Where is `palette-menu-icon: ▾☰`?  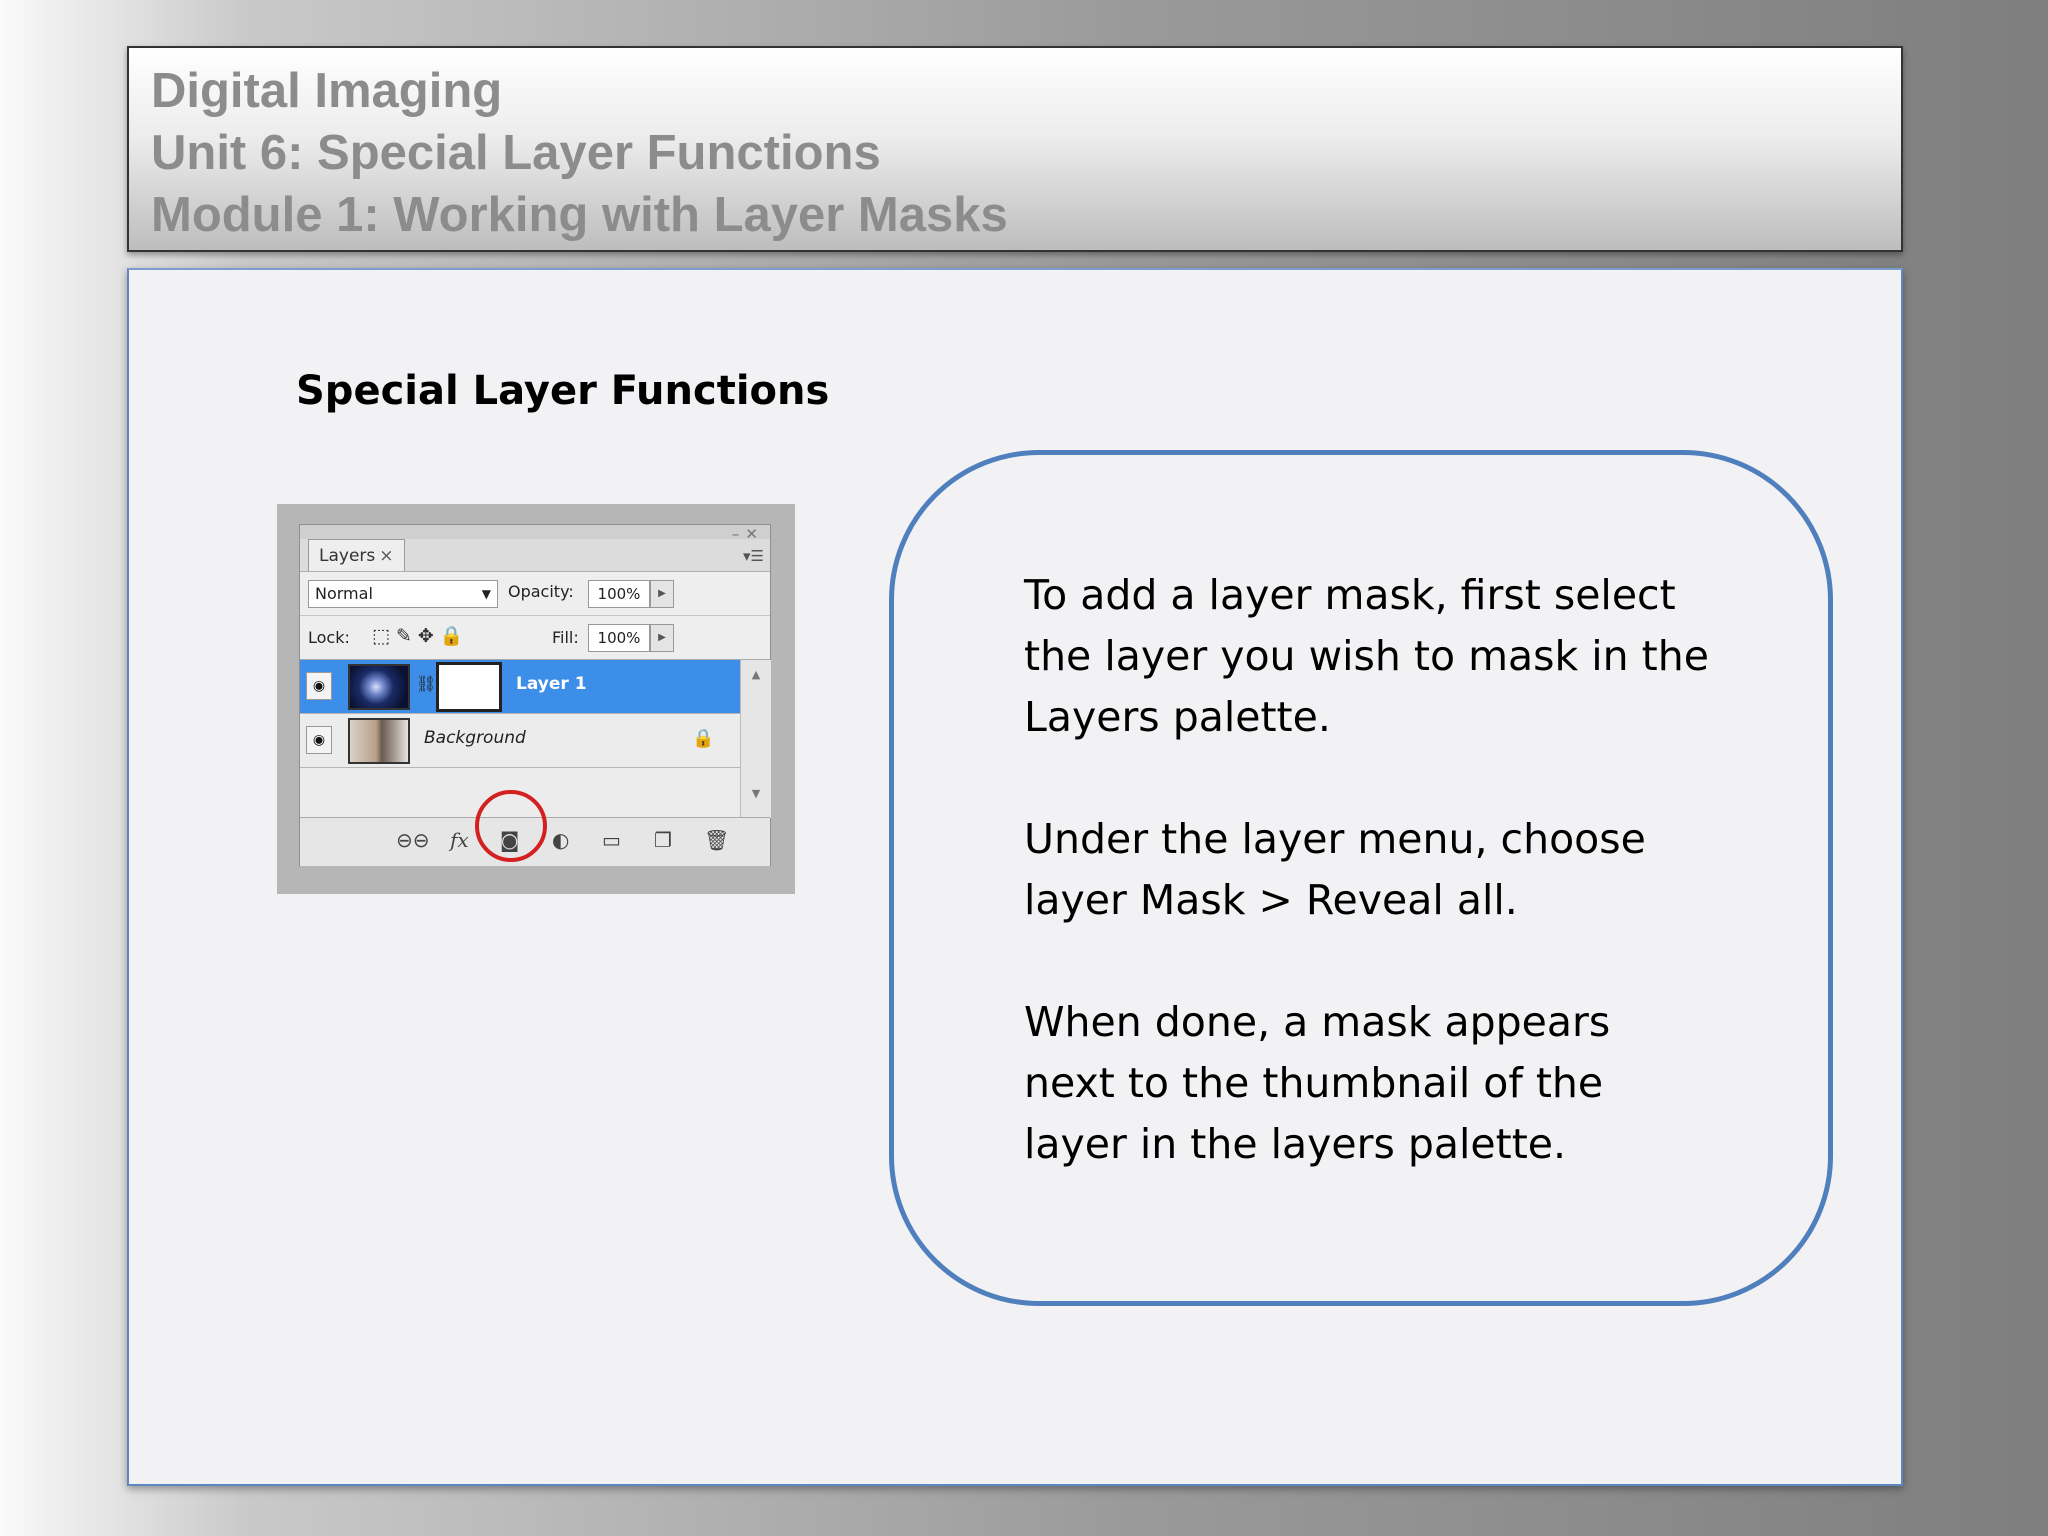 palette-menu-icon: ▾☰ is located at coordinates (753, 556).